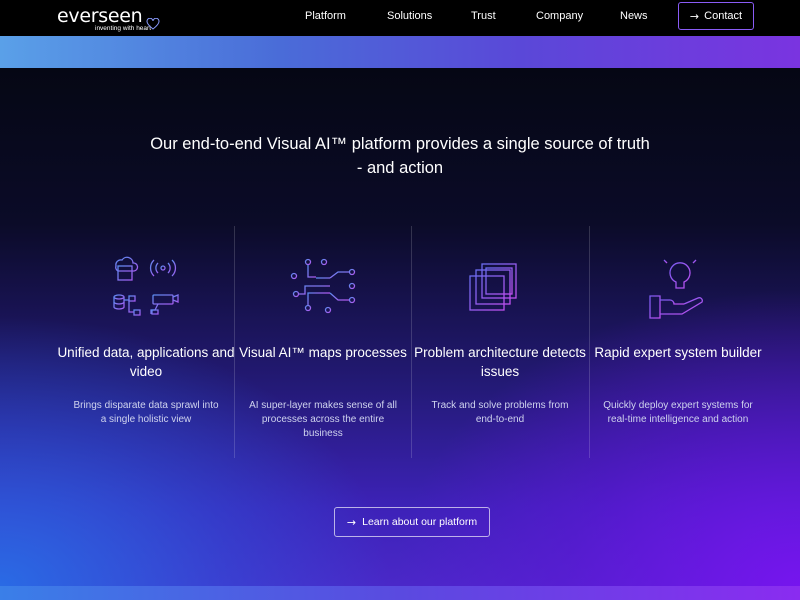  Describe the element at coordinates (420, 522) in the screenshot. I see `learn-platform-label: Learn about our platform` at that location.